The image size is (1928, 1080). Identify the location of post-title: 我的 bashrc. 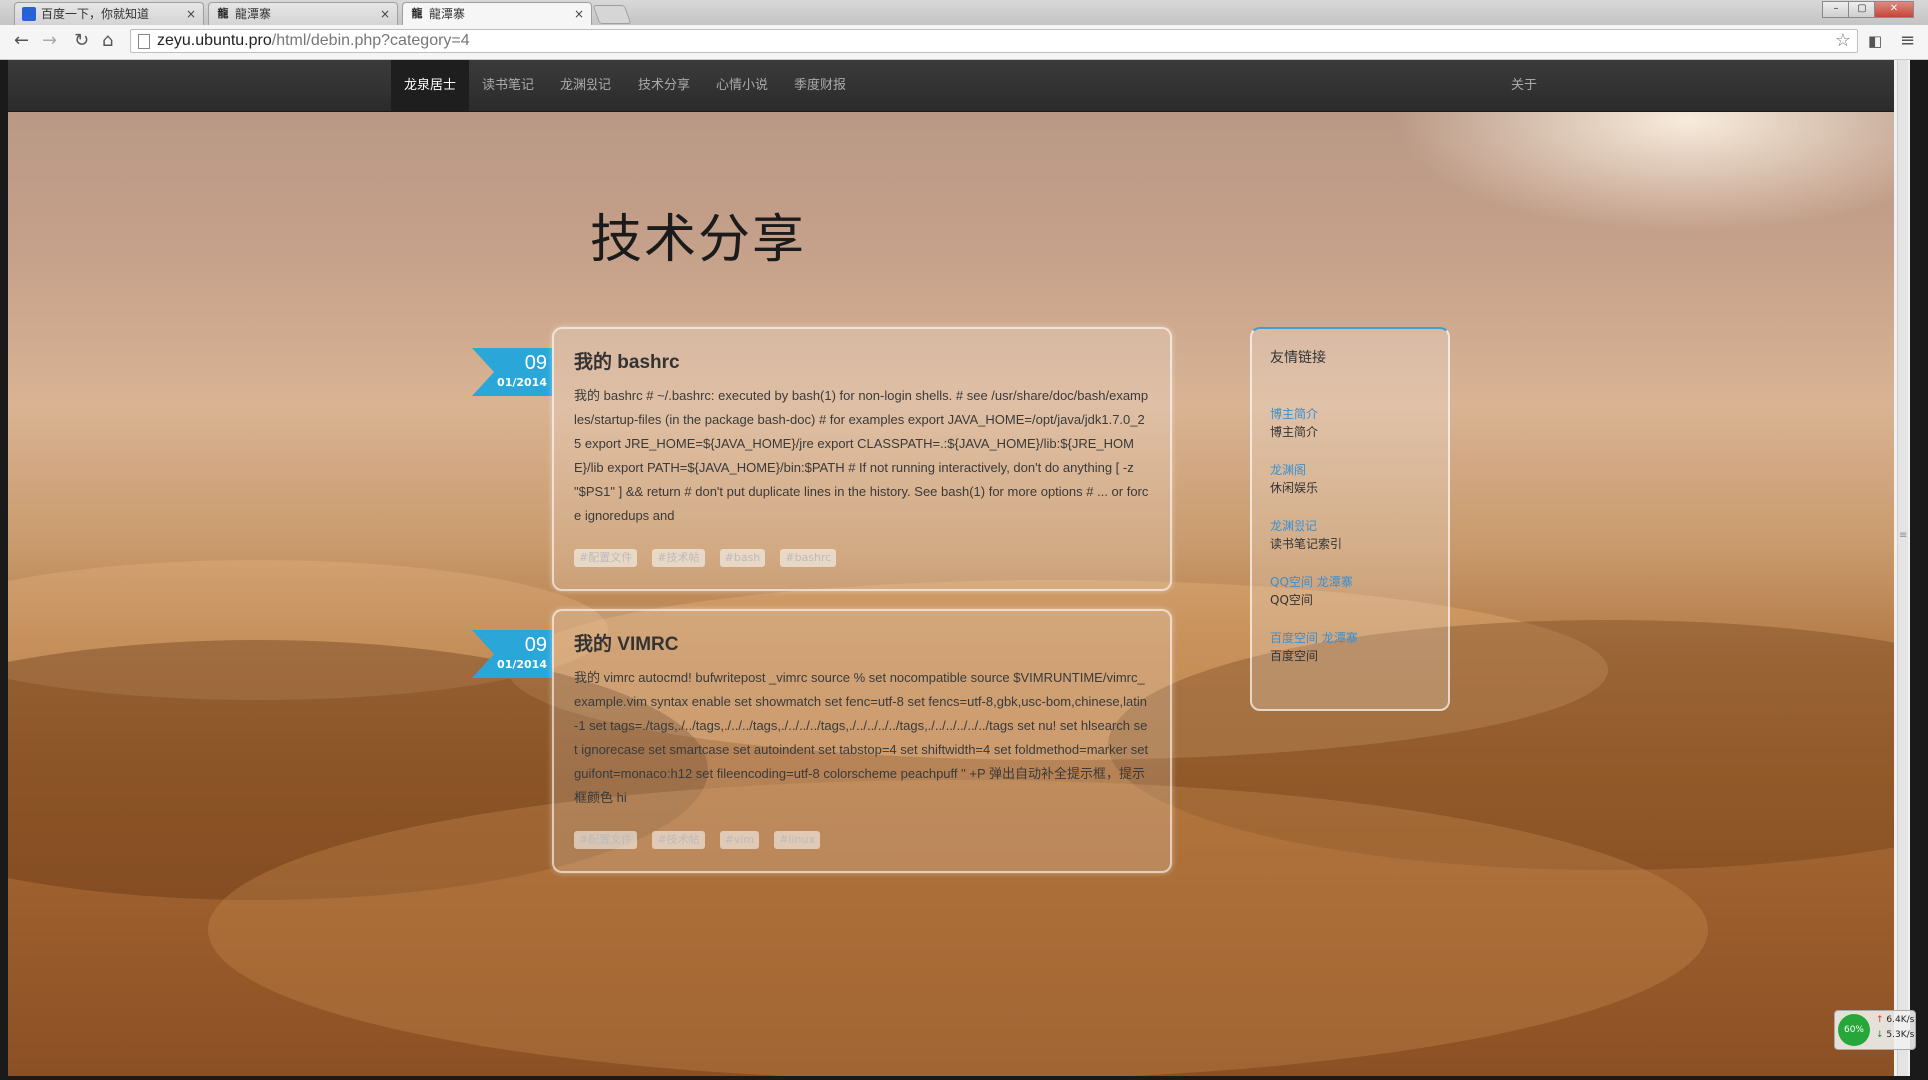
(862, 360).